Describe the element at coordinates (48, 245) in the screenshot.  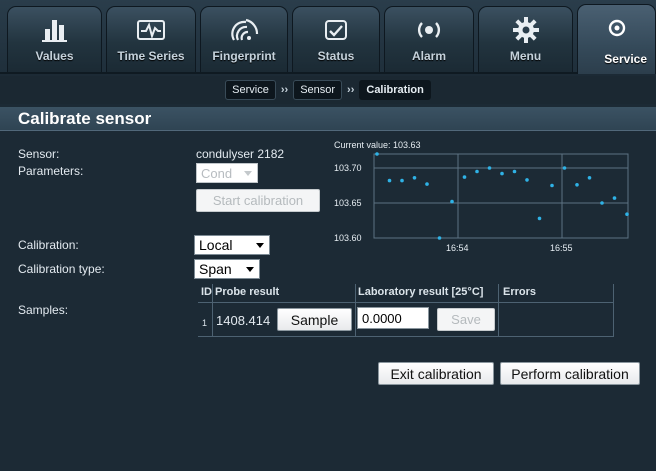
I see `calibration-label: Calibration:` at that location.